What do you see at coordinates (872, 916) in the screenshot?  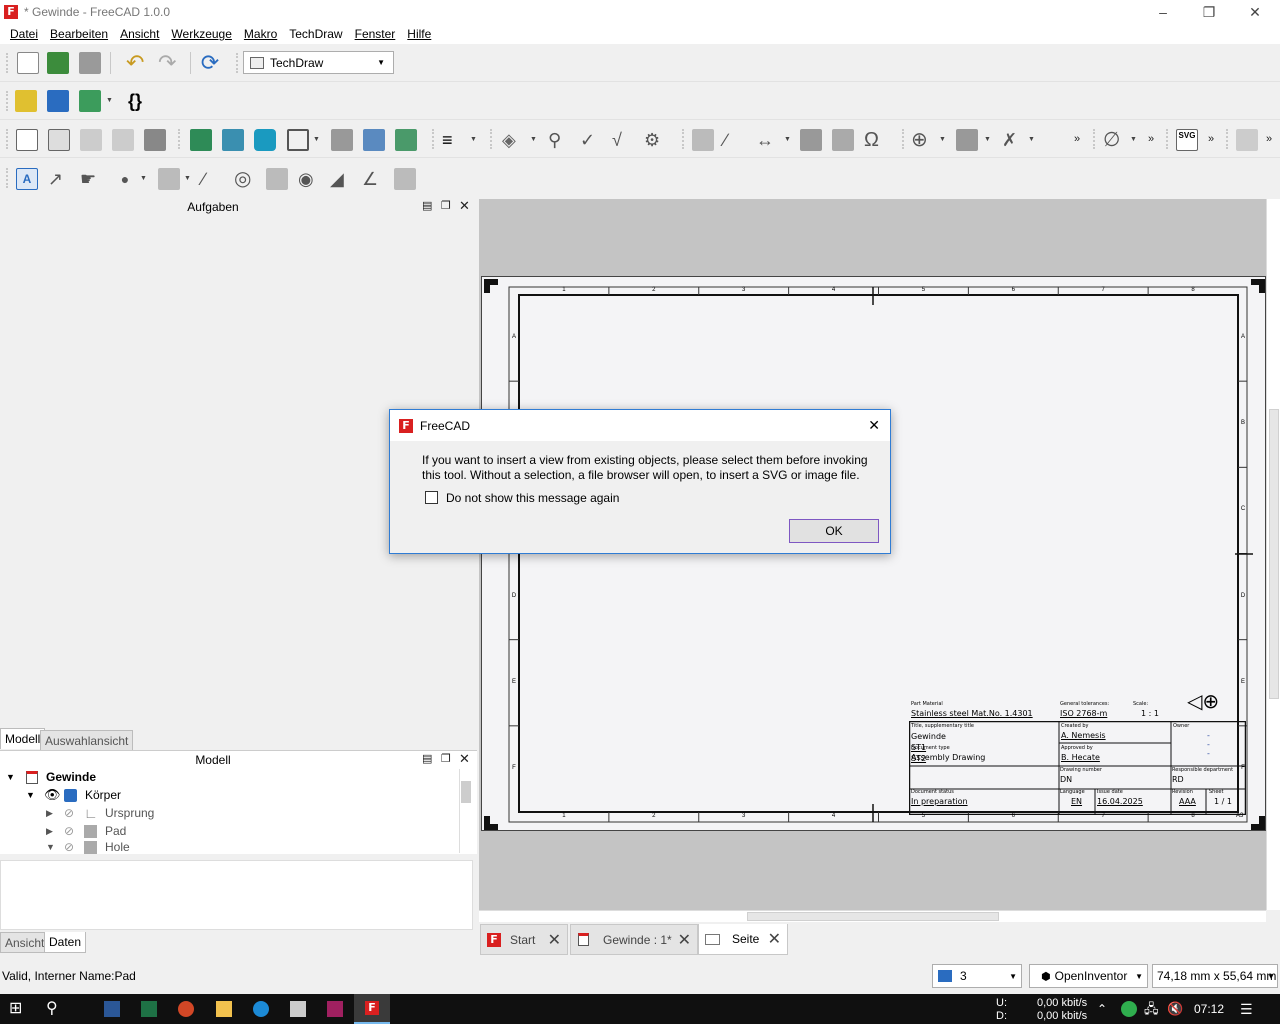 I see `drawing-horizontal-scrollbar` at bounding box center [872, 916].